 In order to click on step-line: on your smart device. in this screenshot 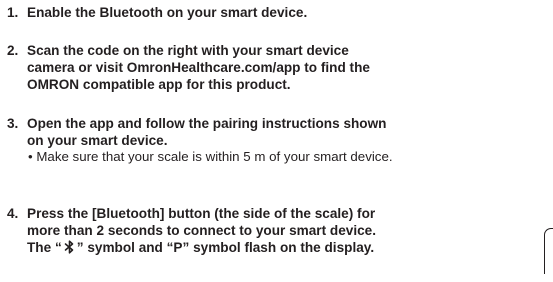, I will do `click(97, 140)`.